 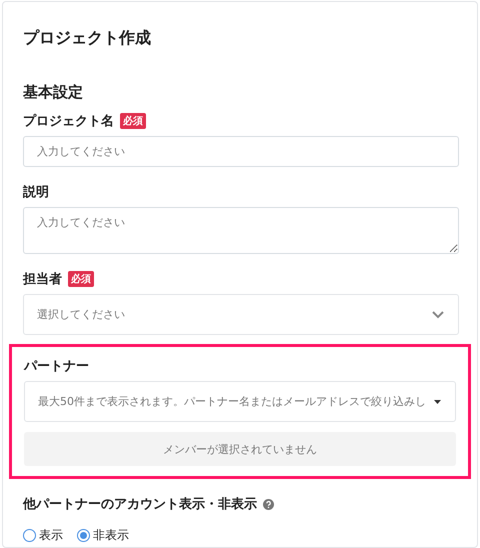 What do you see at coordinates (268, 504) in the screenshot?
I see `help-icon` at bounding box center [268, 504].